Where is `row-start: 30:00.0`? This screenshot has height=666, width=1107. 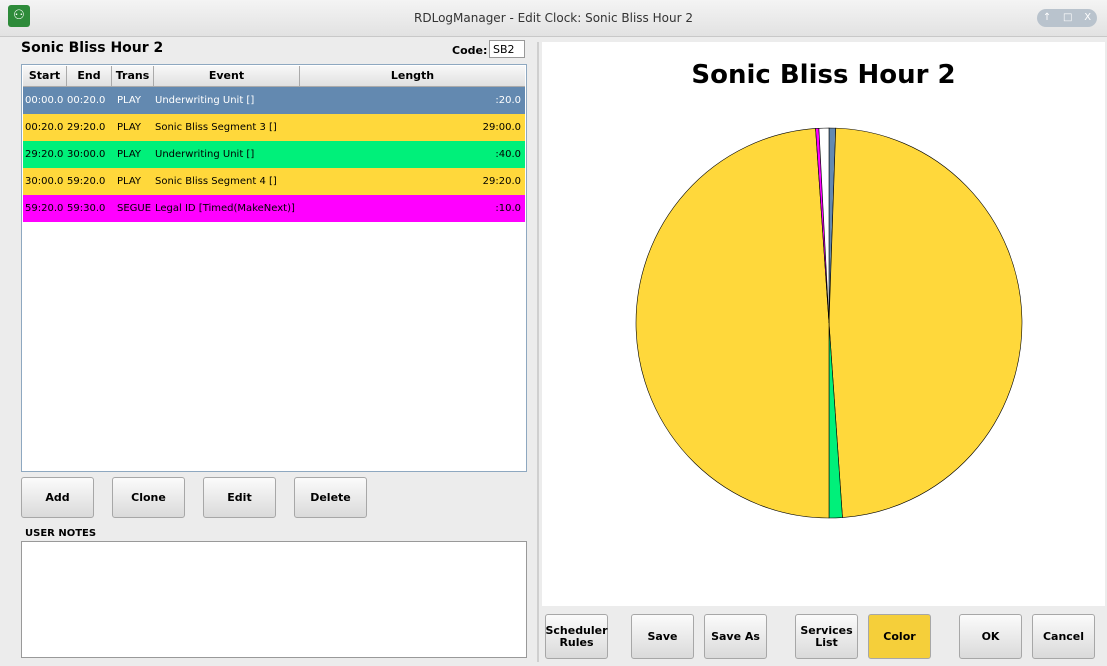 row-start: 30:00.0 is located at coordinates (44, 181).